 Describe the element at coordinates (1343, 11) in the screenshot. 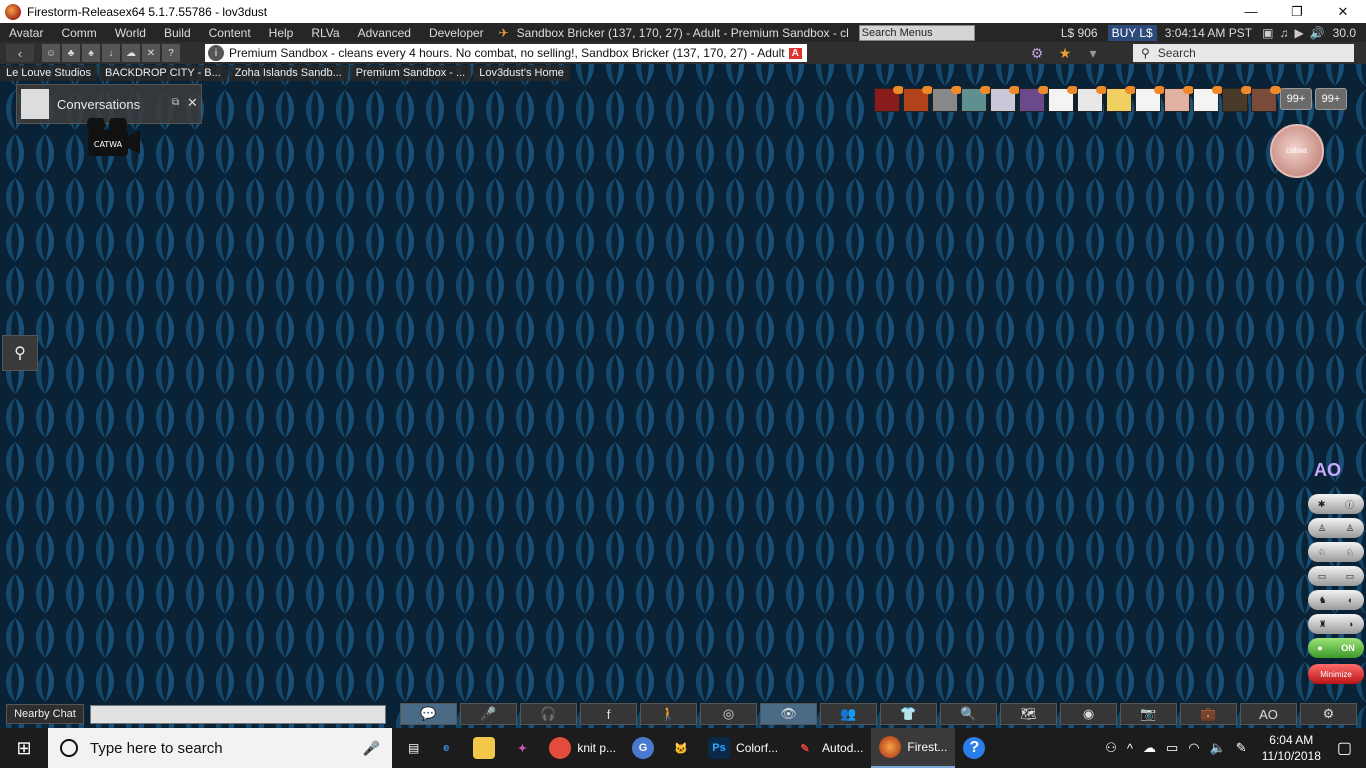

I see `close-button: ✕` at that location.